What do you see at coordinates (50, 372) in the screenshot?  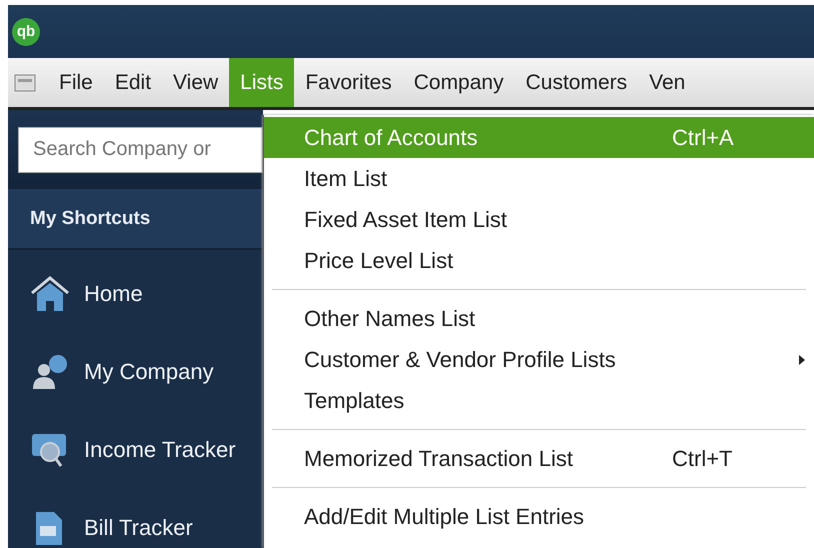 I see `person-icon` at bounding box center [50, 372].